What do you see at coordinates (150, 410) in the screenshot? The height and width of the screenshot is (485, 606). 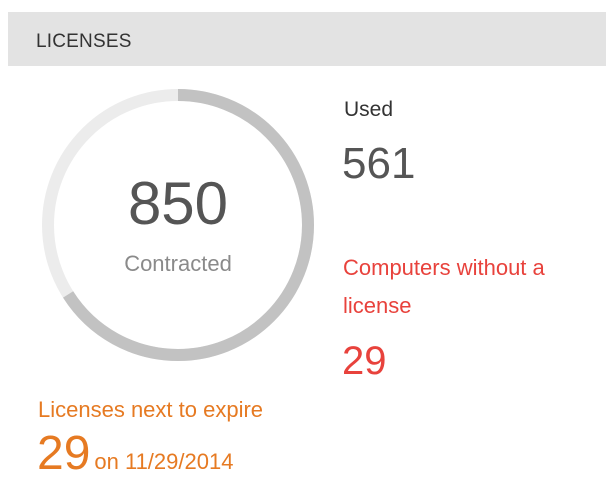 I see `licenses-next-to-expire-label: Licenses next to expire` at bounding box center [150, 410].